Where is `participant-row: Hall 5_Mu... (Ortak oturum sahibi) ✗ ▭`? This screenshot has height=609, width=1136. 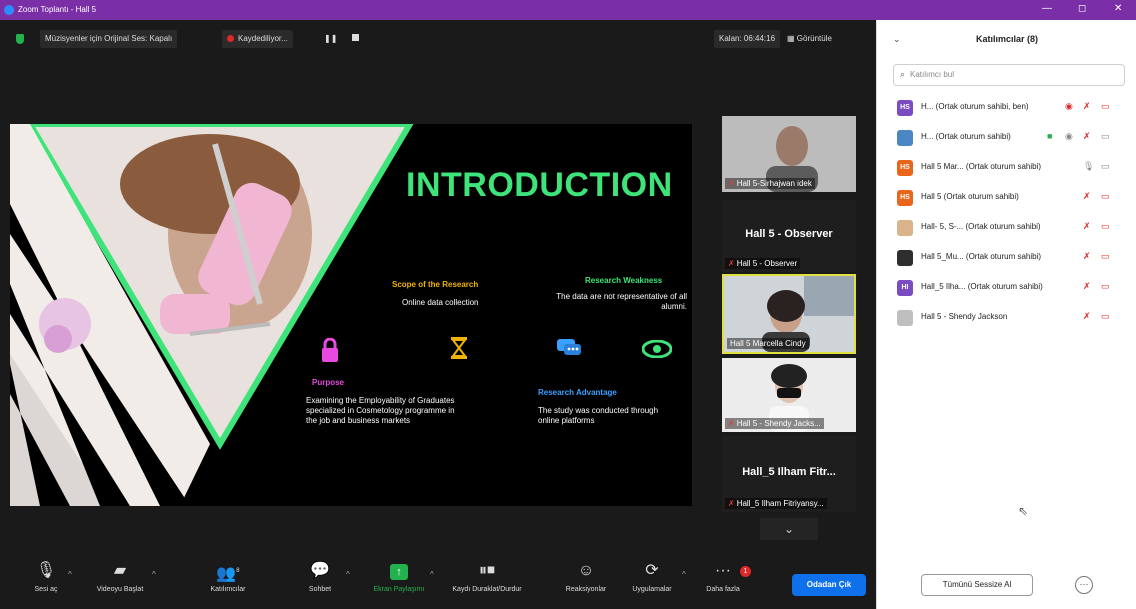 participant-row: Hall 5_Mu... (Ortak oturum sahibi) ✗ ▭ is located at coordinates (1011, 258).